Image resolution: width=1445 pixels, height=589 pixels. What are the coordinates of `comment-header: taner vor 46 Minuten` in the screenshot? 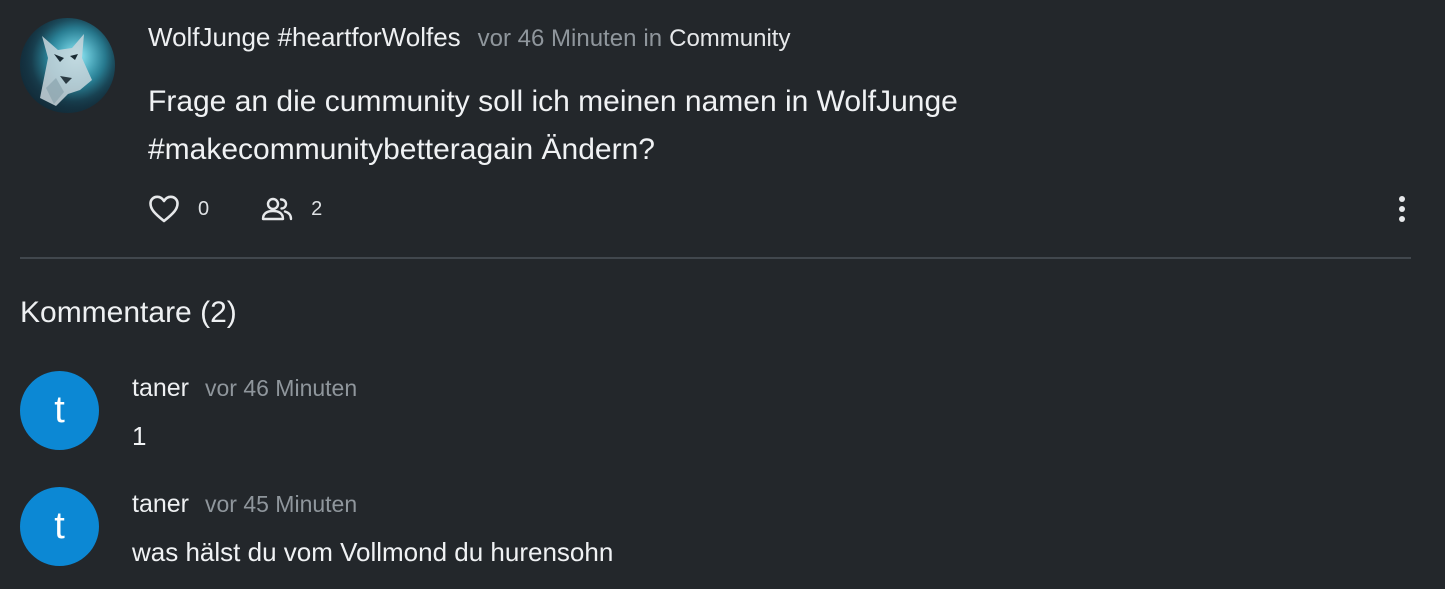 It's located at (244, 388).